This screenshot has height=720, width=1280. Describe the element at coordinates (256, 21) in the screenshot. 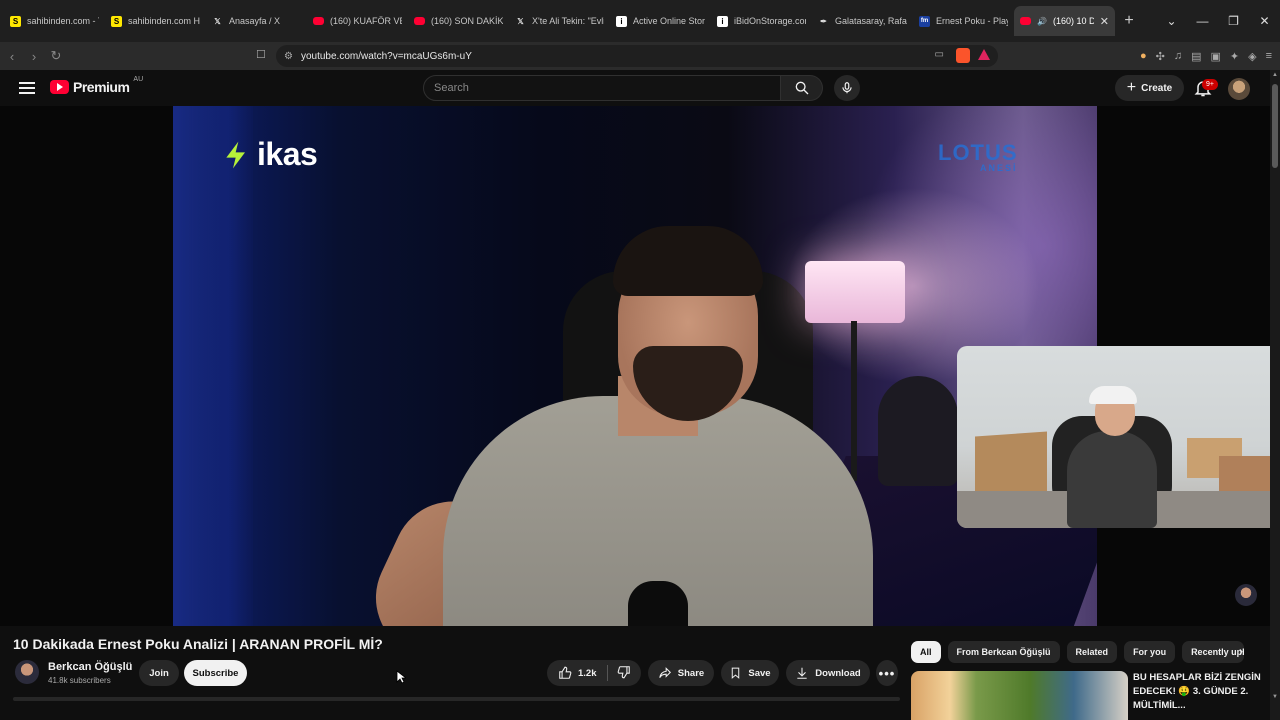

I see `browser-tab: 𝕏 Anasayfa / X` at that location.